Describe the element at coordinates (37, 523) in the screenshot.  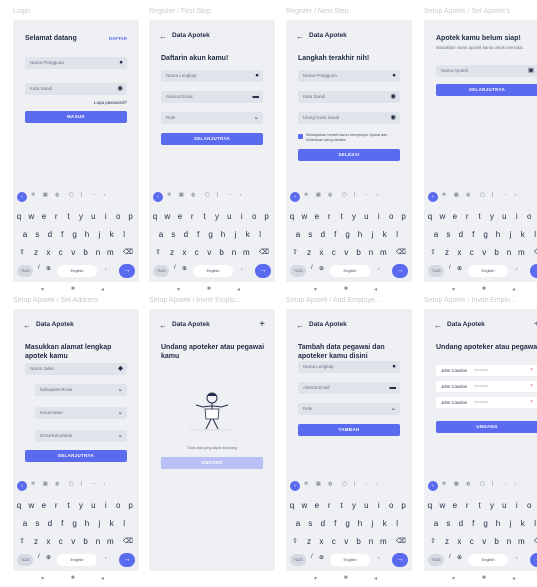
I see `key-s: s` at that location.